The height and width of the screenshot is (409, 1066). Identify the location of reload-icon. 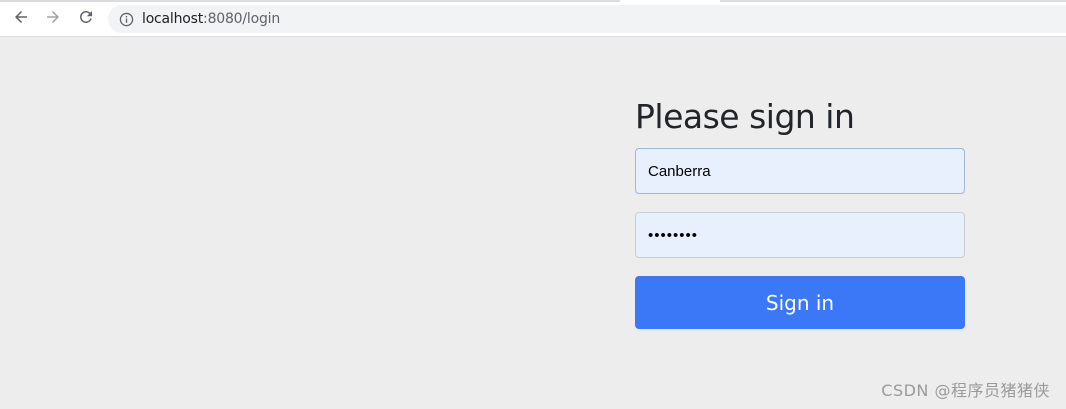
(86, 19).